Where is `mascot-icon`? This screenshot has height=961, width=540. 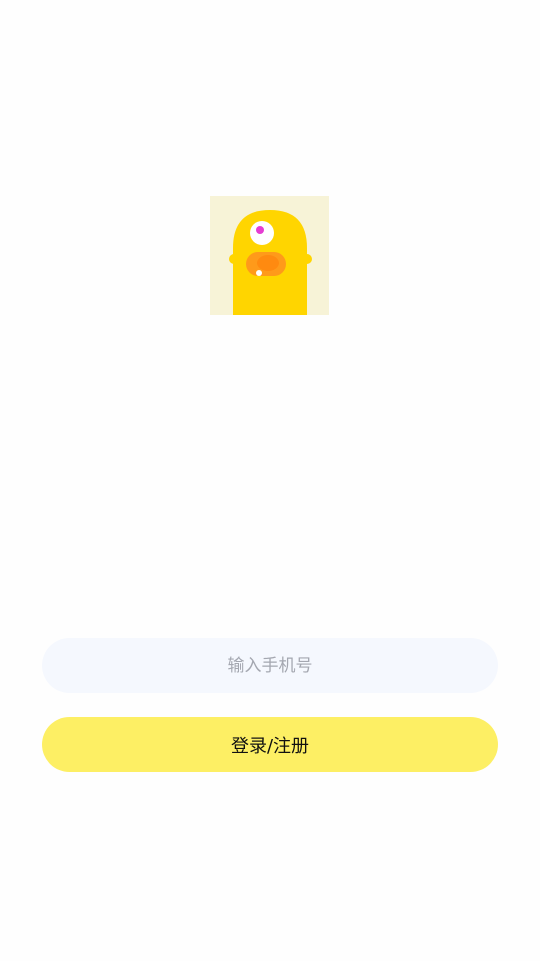
mascot-icon is located at coordinates (269, 255).